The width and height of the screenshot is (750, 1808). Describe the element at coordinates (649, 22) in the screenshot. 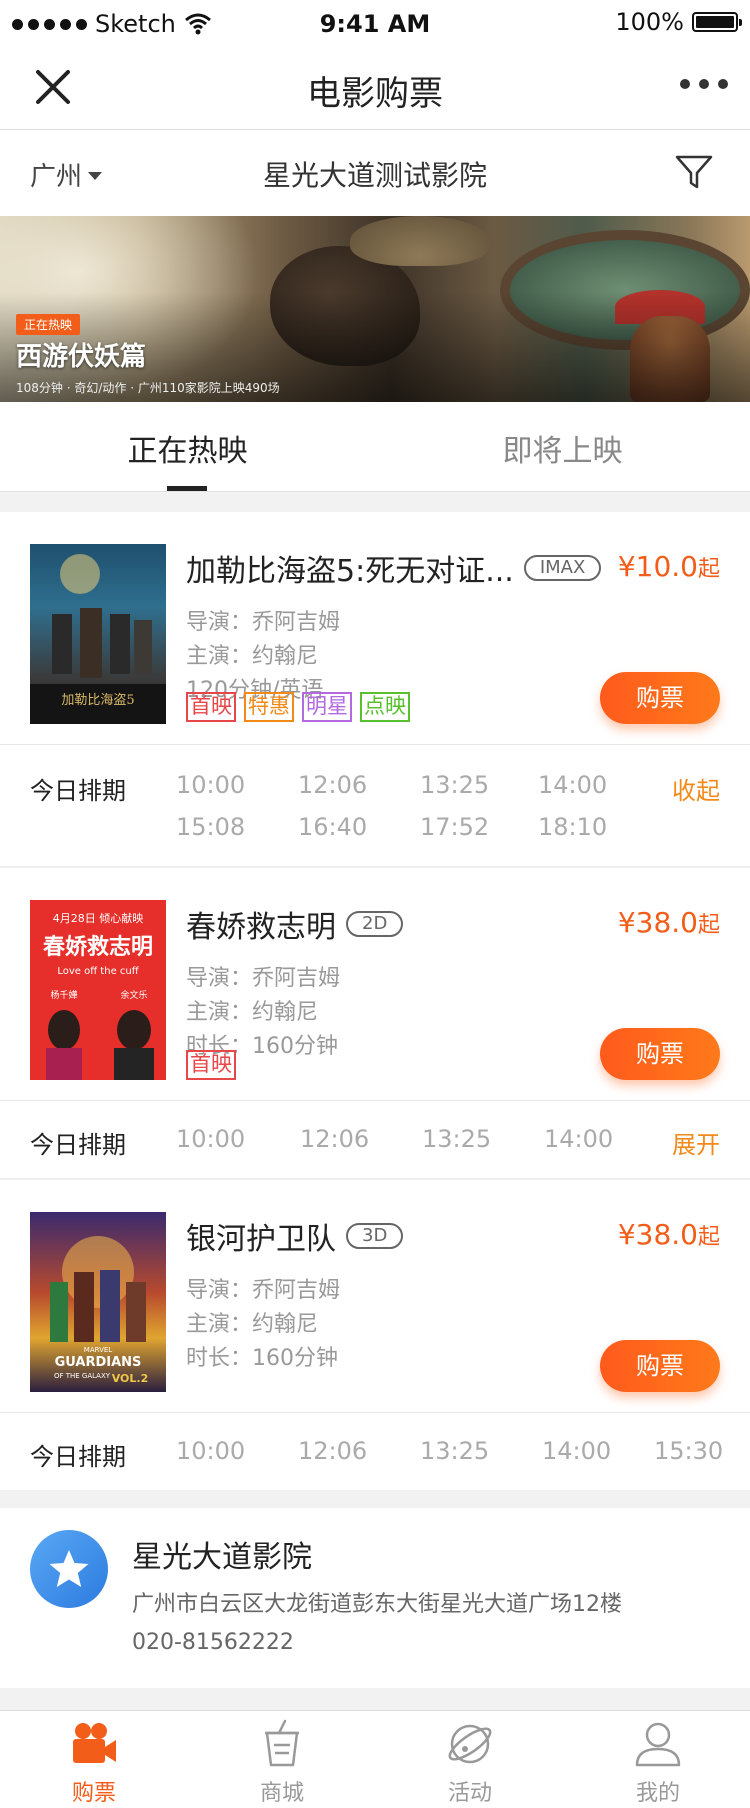

I see `battery-percent: 100%` at that location.